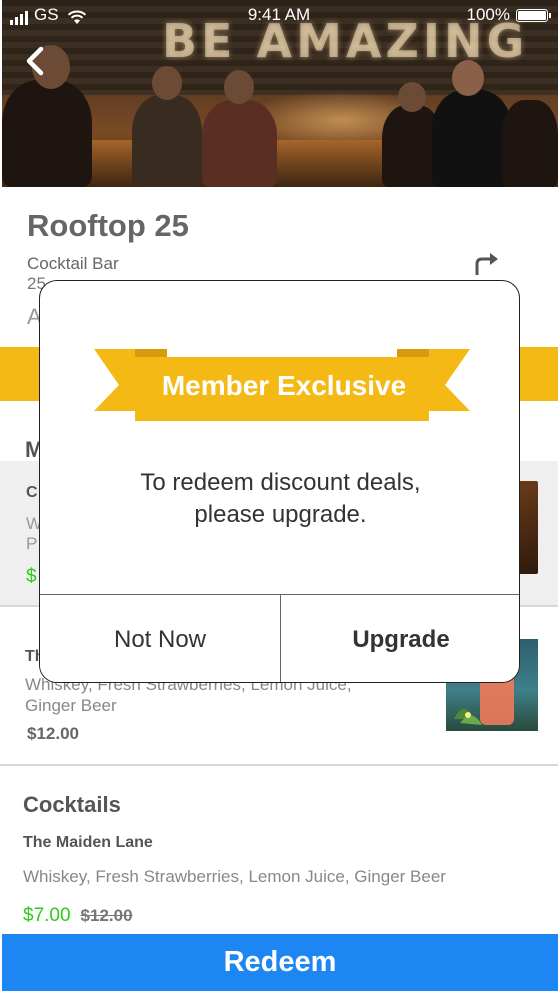  Describe the element at coordinates (488, 14) in the screenshot. I see `battery-percentage: 100%` at that location.